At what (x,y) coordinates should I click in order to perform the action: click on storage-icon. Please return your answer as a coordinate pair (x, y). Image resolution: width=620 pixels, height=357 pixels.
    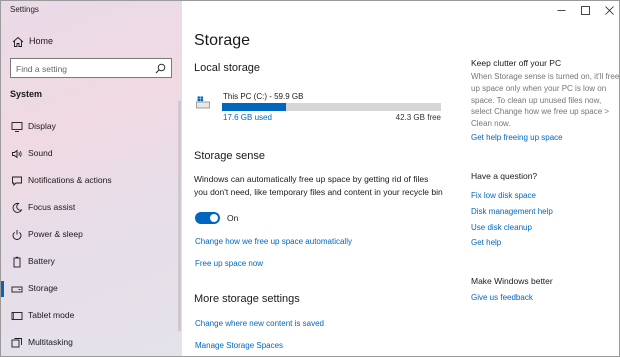
    Looking at the image, I should click on (17, 289).